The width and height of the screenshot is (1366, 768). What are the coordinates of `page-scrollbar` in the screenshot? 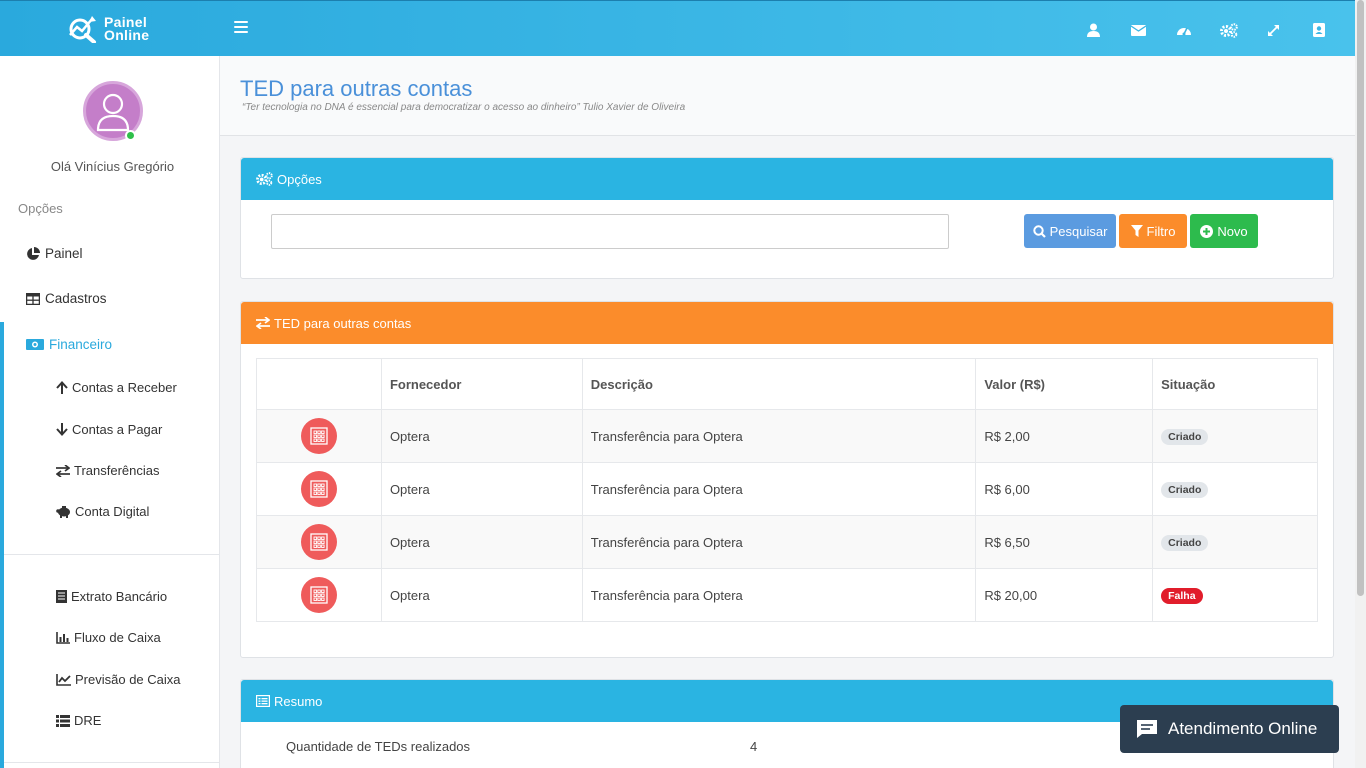 It's located at (1360, 384).